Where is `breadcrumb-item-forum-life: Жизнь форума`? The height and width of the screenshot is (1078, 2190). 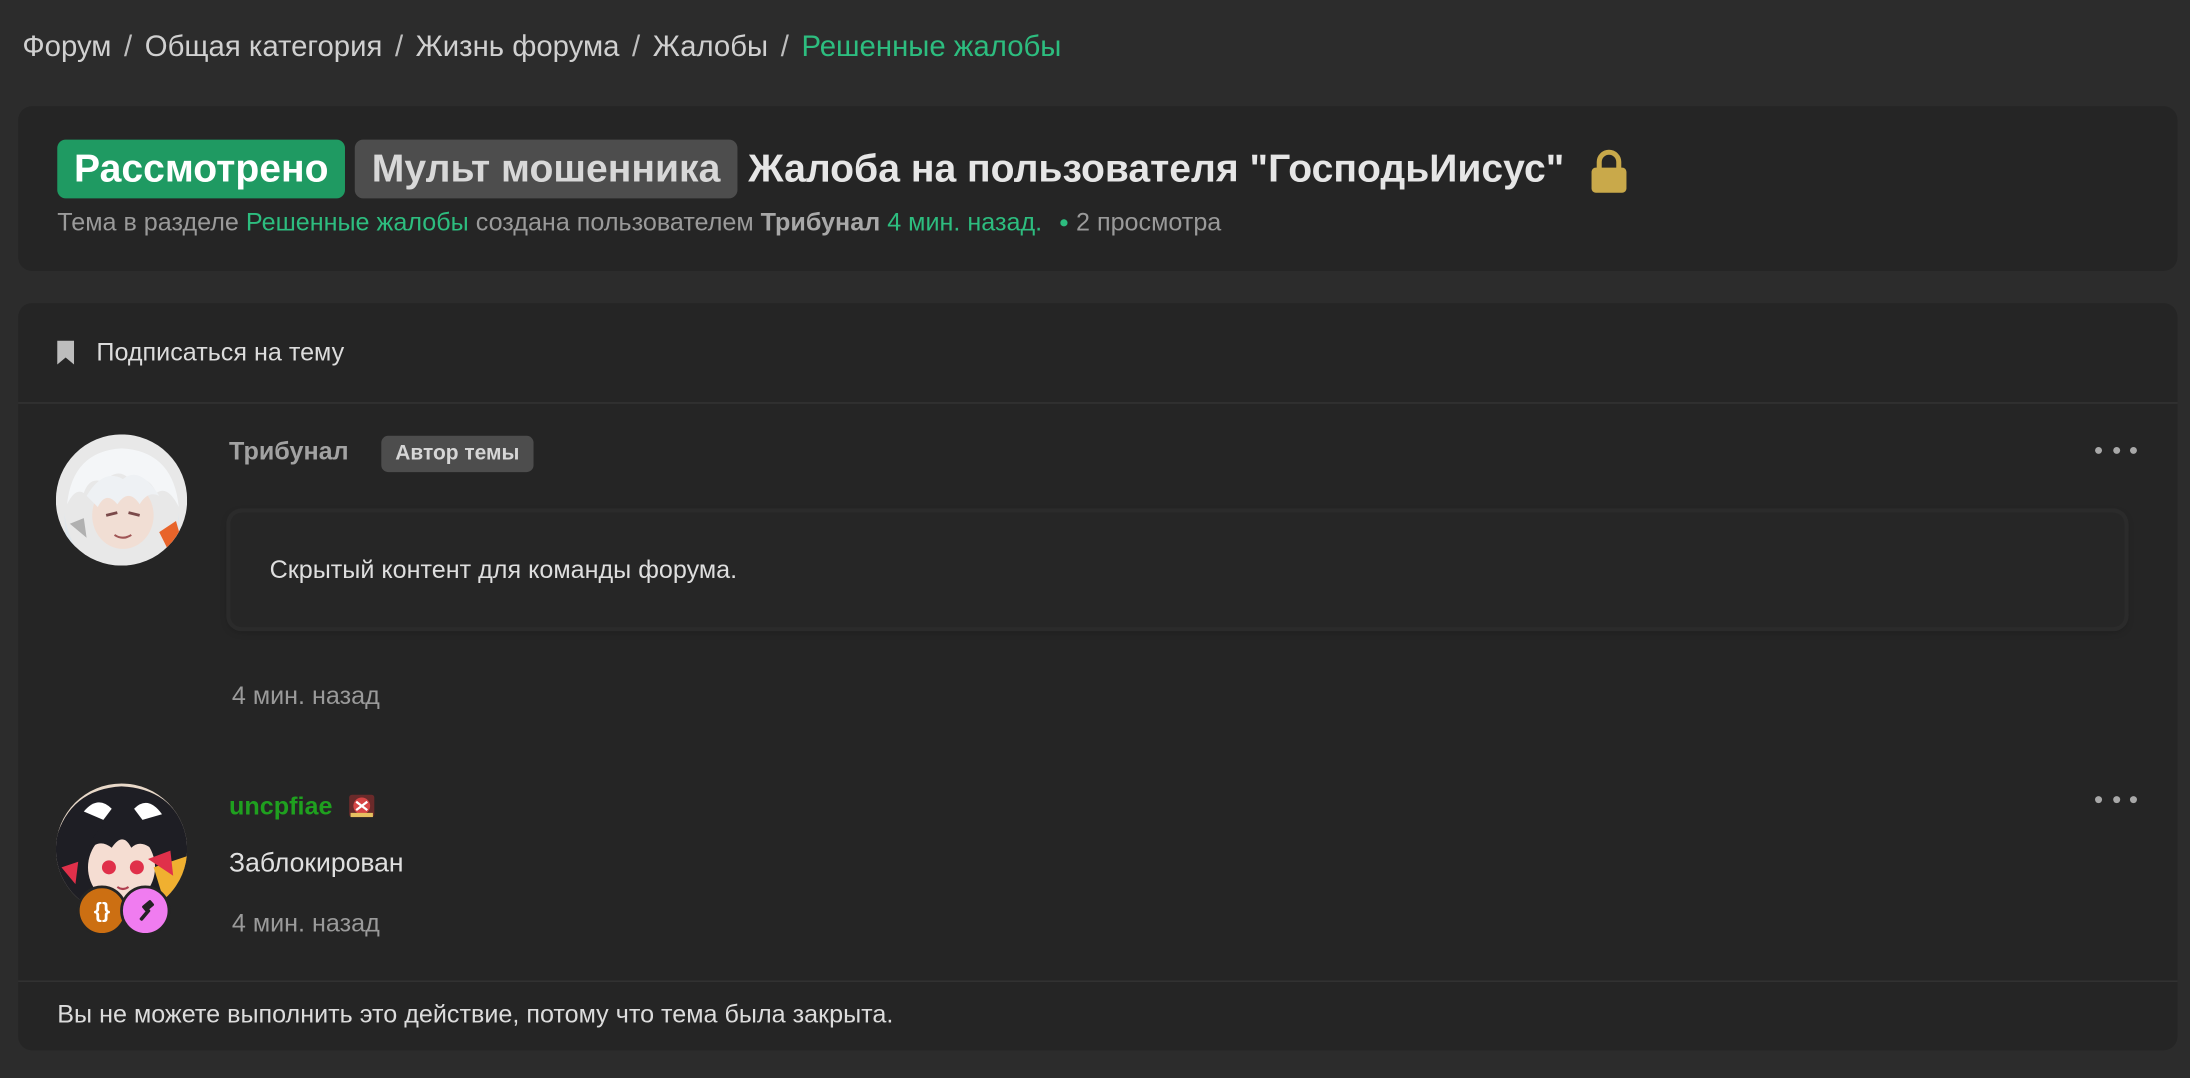 breadcrumb-item-forum-life: Жизнь форума is located at coordinates (518, 47).